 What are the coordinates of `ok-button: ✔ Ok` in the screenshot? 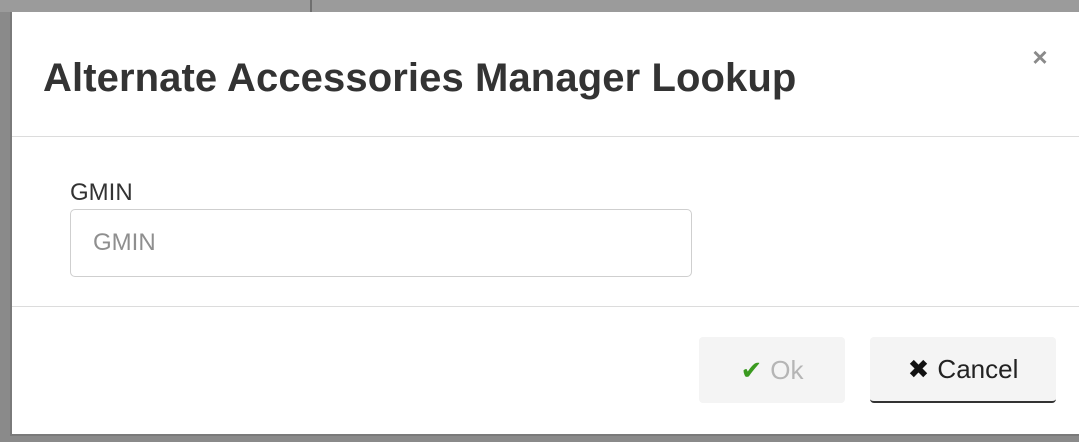 It's located at (772, 370).